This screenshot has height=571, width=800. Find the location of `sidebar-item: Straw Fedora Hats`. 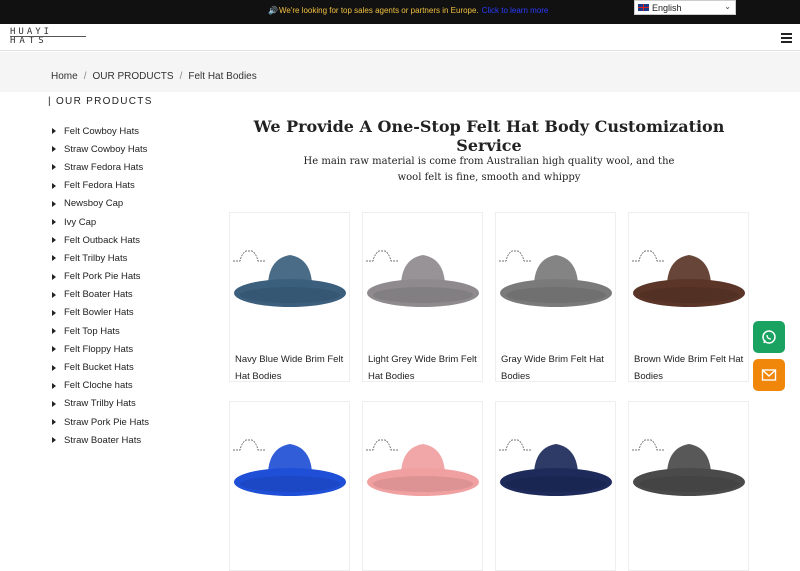

sidebar-item: Straw Fedora Hats is located at coordinates (132, 167).